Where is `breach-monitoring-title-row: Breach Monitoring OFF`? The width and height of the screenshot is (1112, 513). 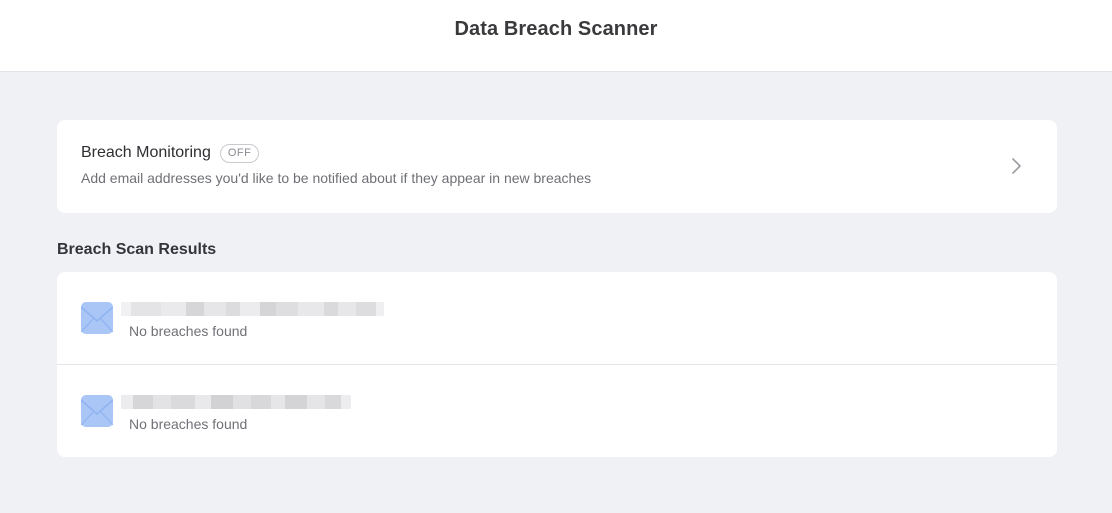 breach-monitoring-title-row: Breach Monitoring OFF is located at coordinates (336, 153).